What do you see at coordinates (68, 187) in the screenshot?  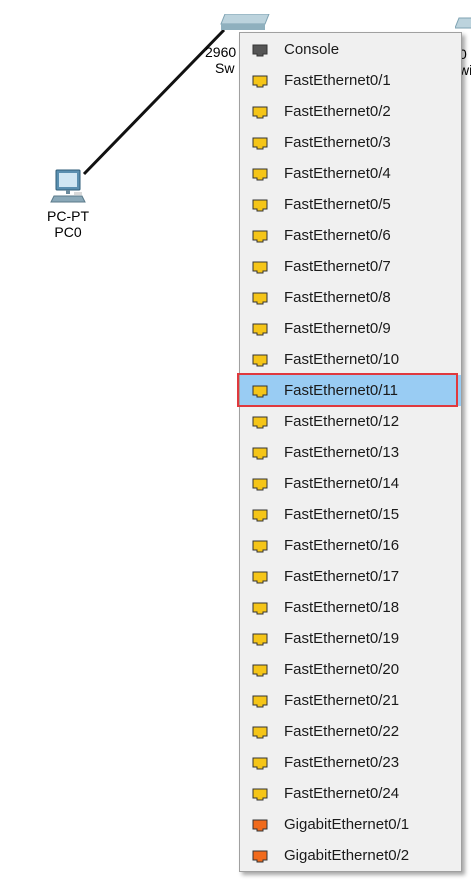 I see `pc-icon` at bounding box center [68, 187].